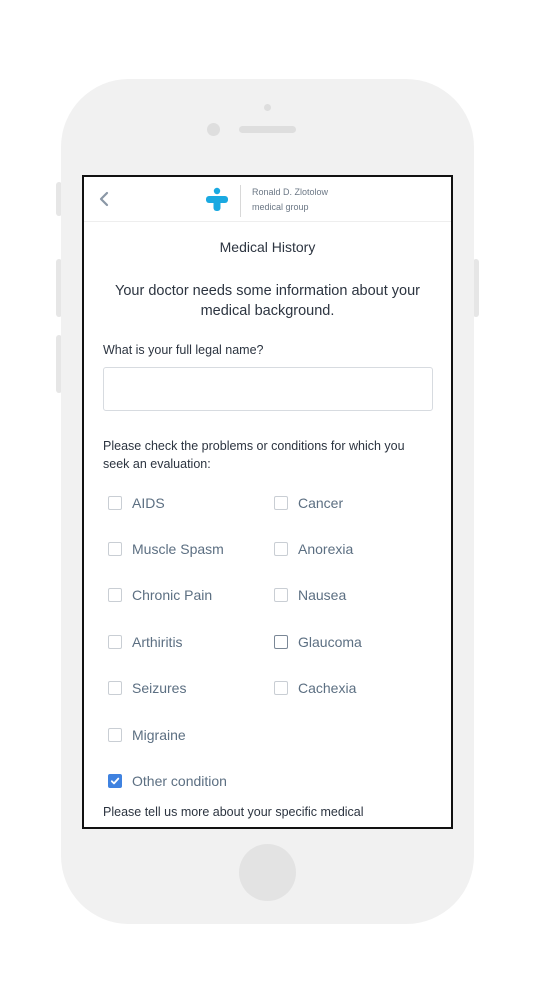  Describe the element at coordinates (159, 688) in the screenshot. I see `condition-label: Seizures` at that location.